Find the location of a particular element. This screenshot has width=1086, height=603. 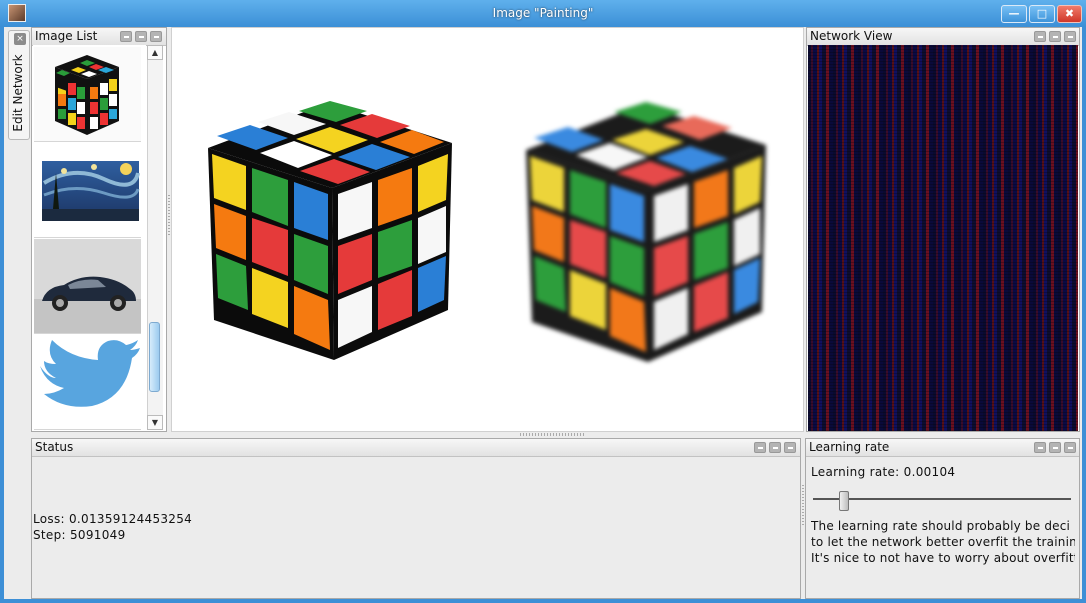

thumbnail-starry-night is located at coordinates (87, 190).